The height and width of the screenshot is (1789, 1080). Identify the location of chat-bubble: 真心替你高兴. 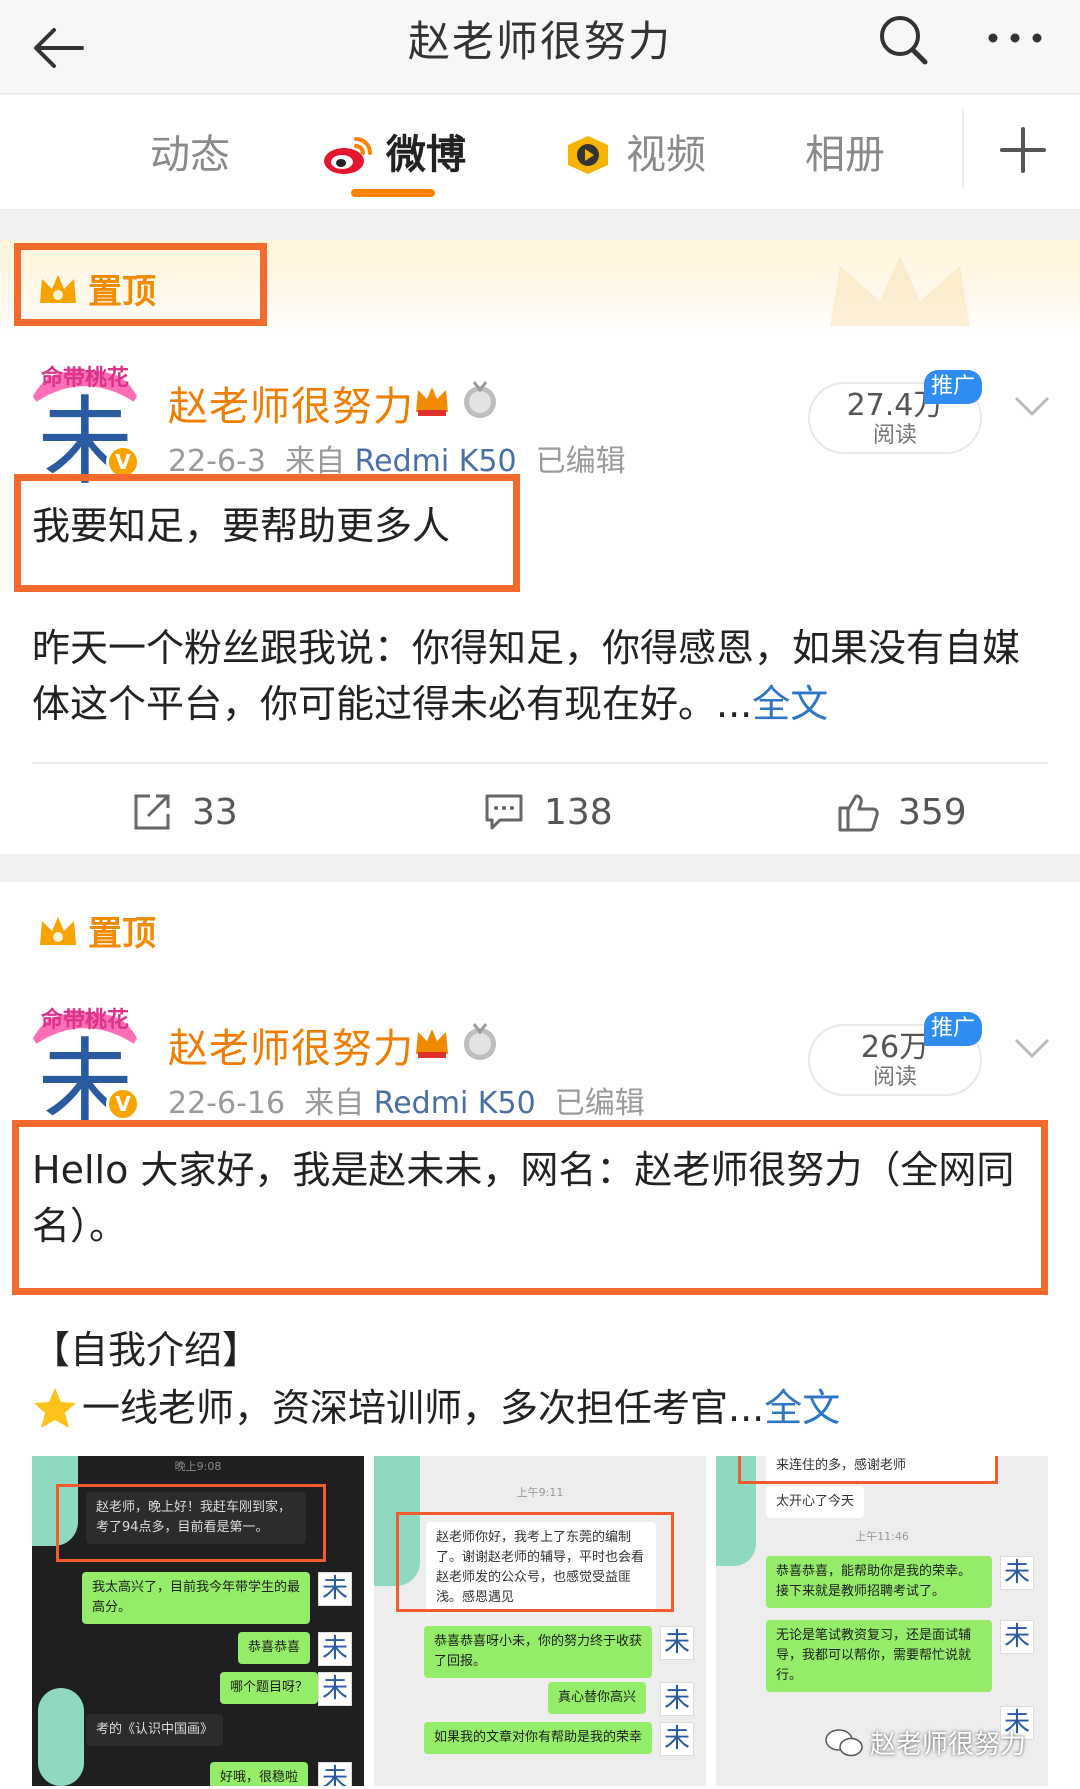
(597, 1698).